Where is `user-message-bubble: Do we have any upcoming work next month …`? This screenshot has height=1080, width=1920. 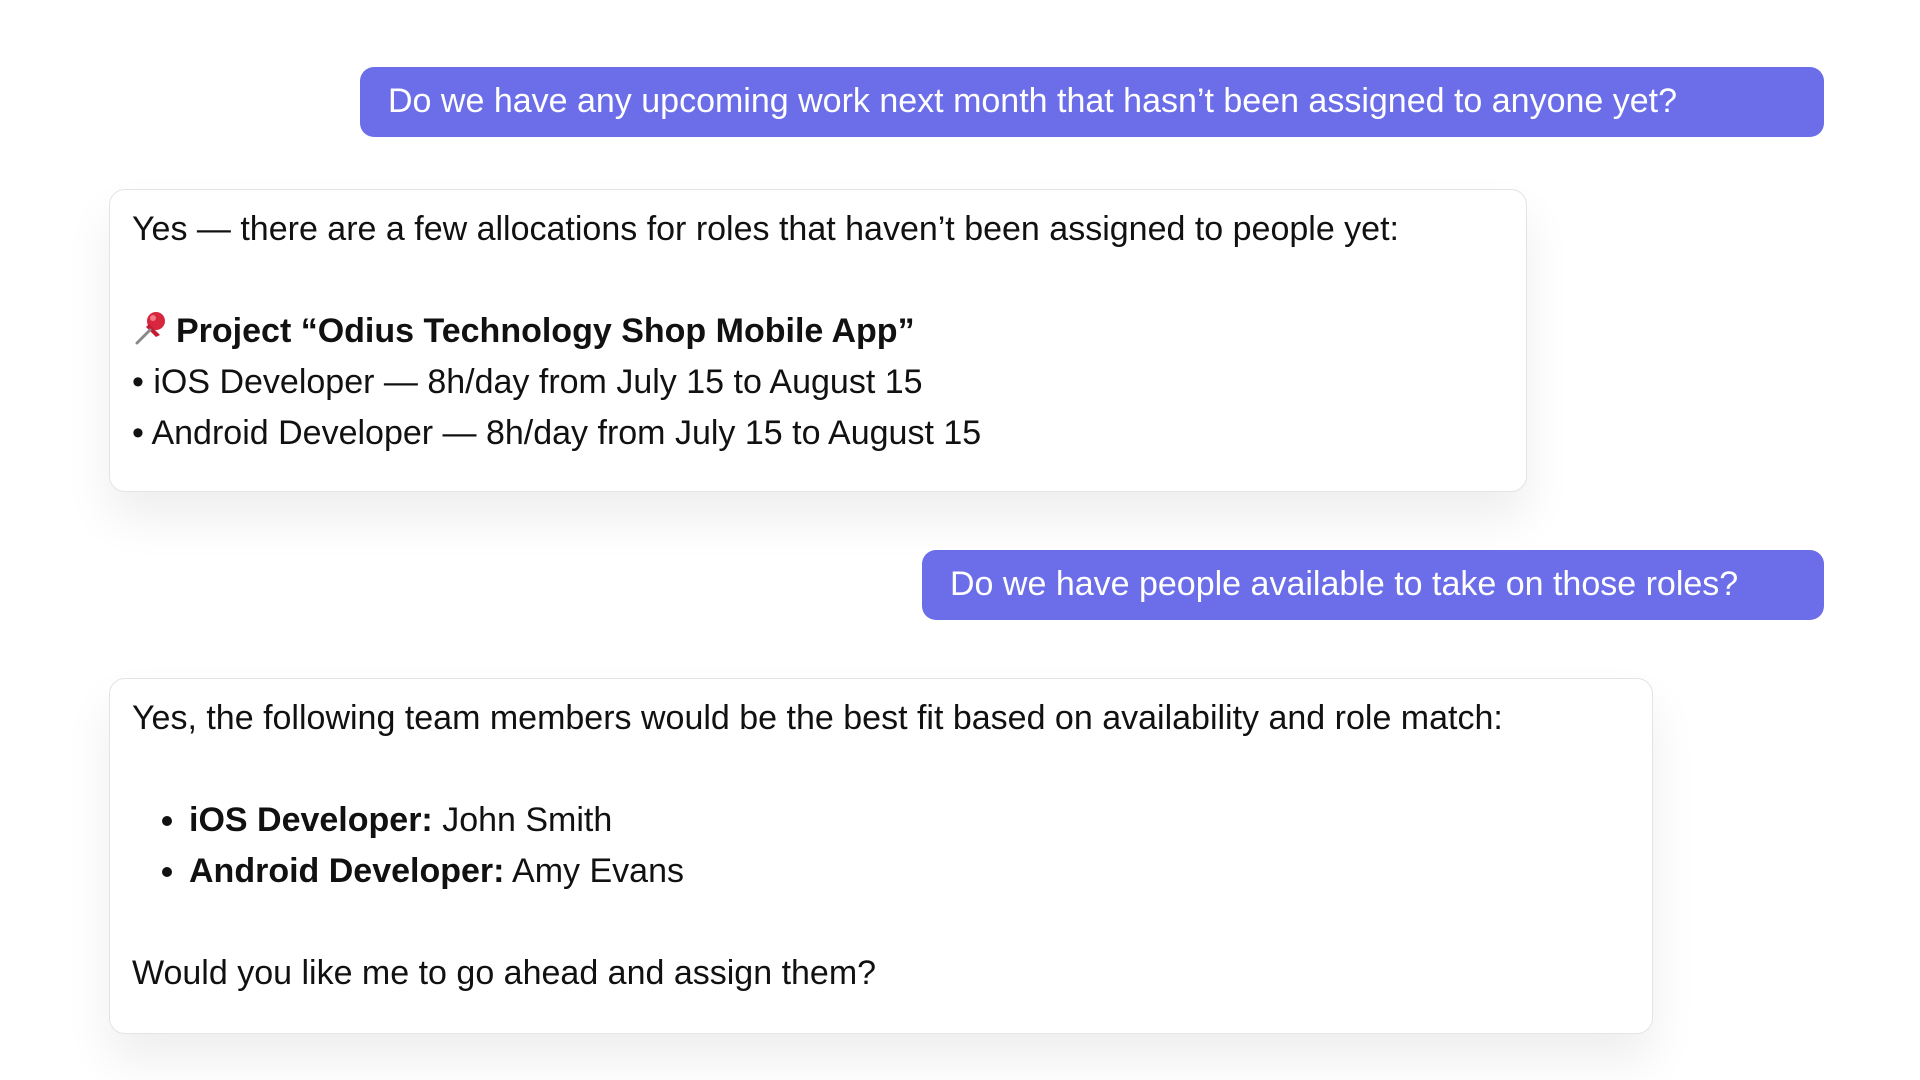
user-message-bubble: Do we have any upcoming work next month … is located at coordinates (1092, 102).